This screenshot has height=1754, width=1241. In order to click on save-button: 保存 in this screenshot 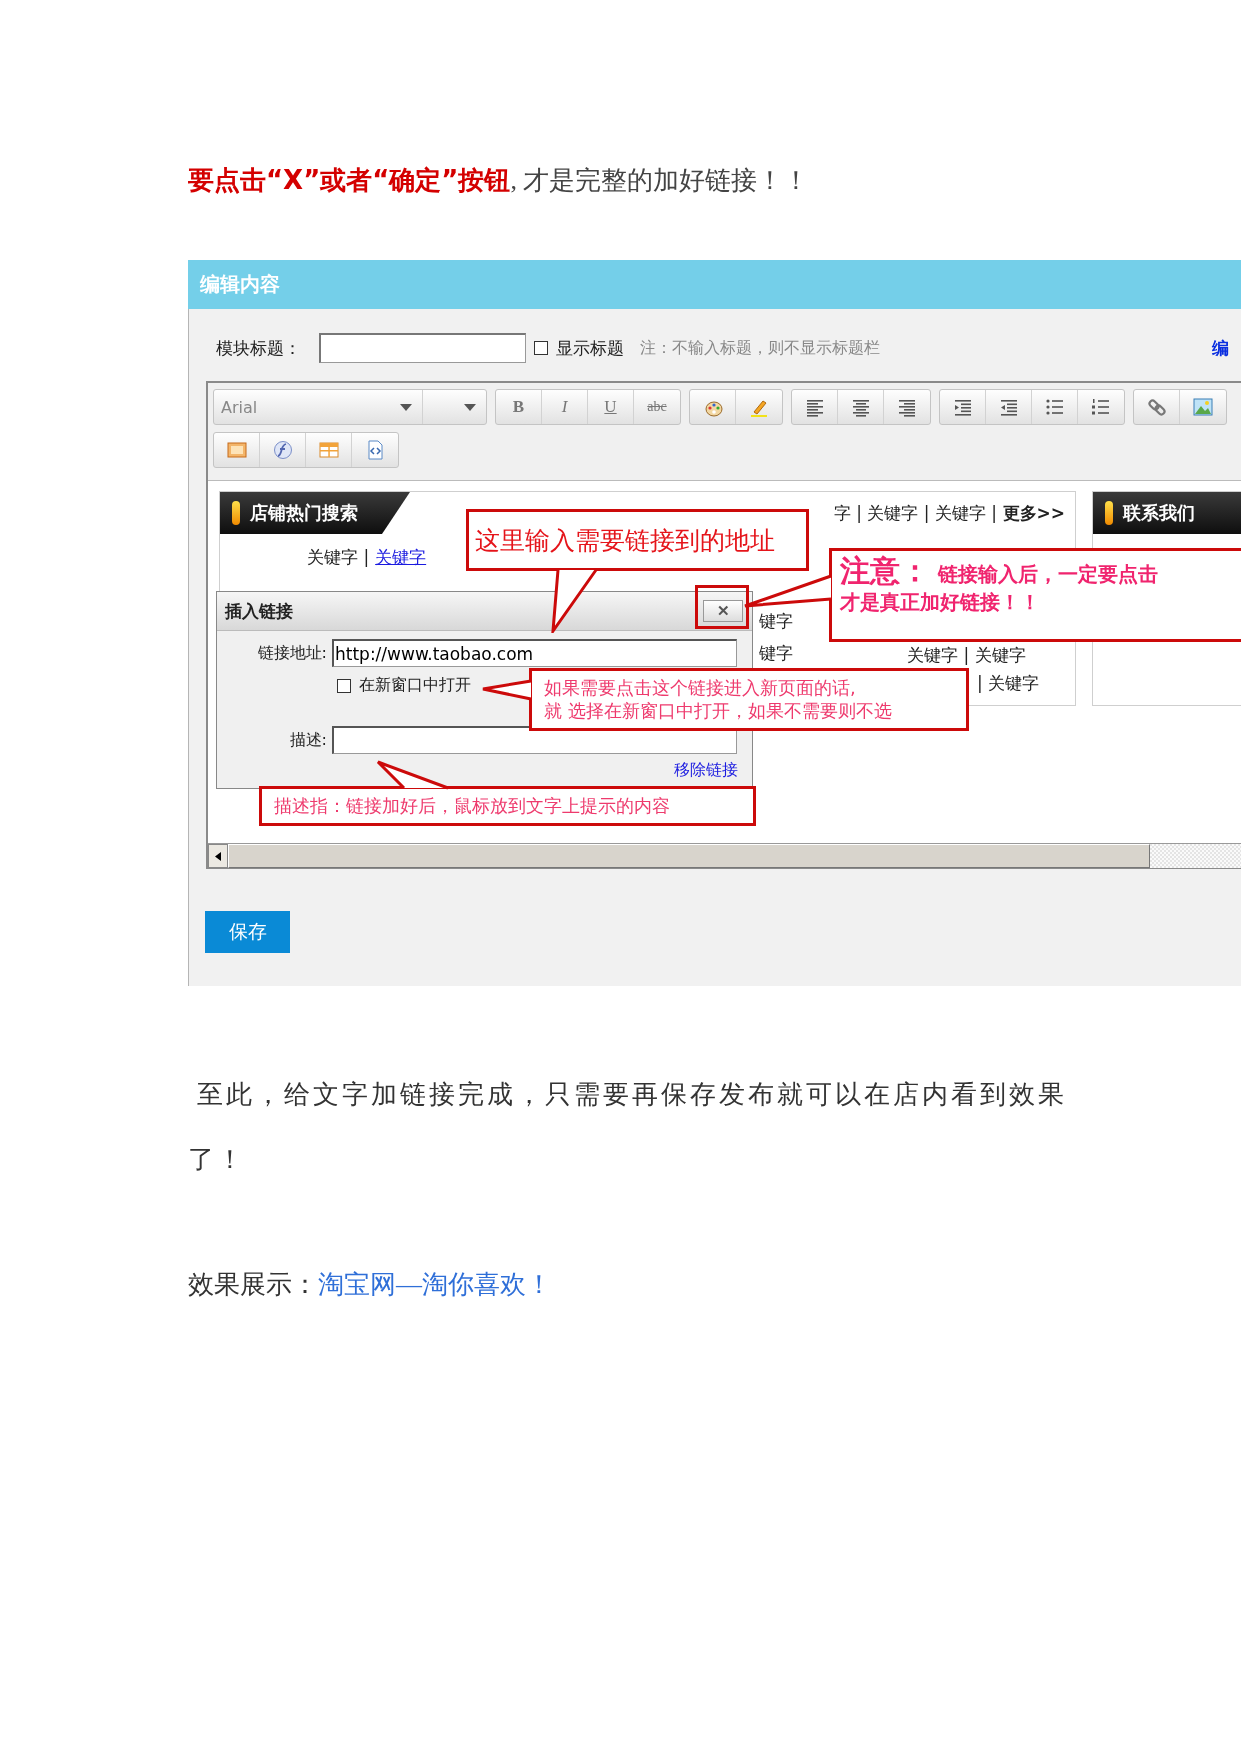, I will do `click(247, 932)`.